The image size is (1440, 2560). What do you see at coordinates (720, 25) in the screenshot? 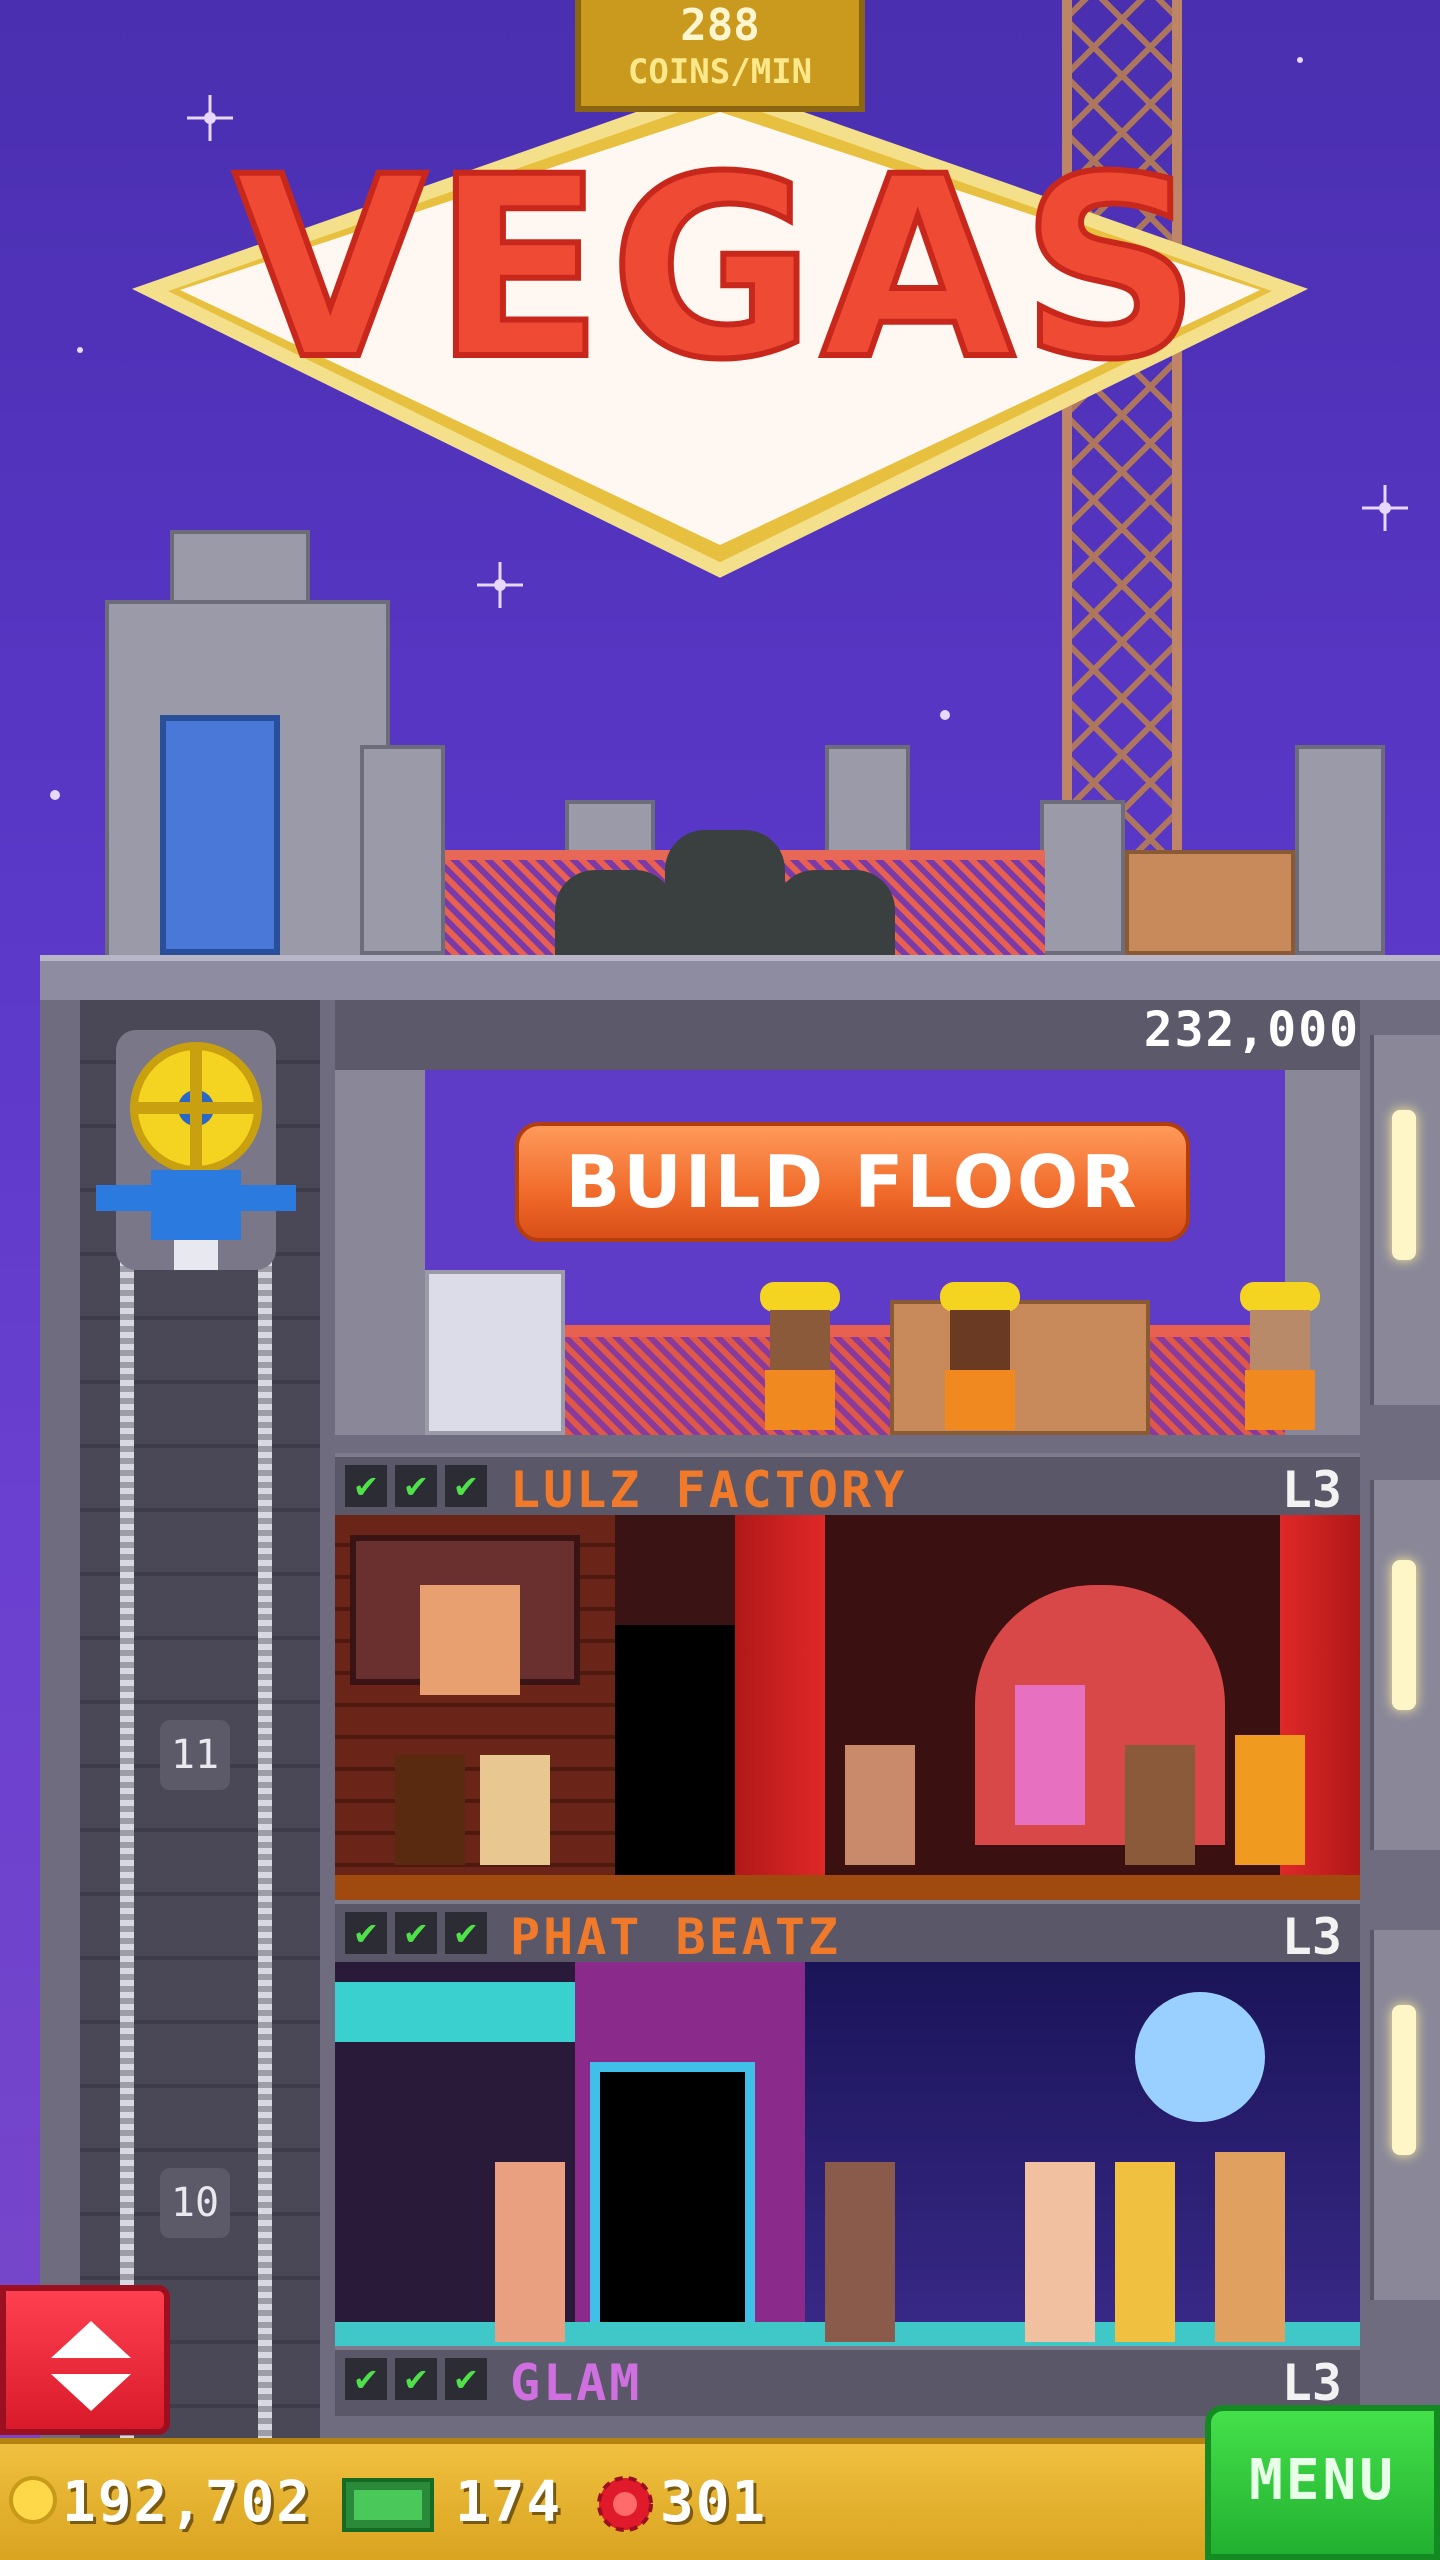
I see `coins-per-minute-value: 288` at bounding box center [720, 25].